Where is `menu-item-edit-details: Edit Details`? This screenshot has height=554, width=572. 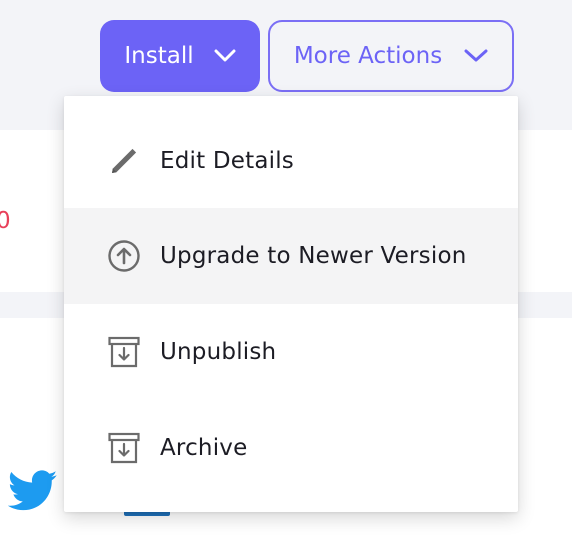
menu-item-edit-details: Edit Details is located at coordinates (291, 161).